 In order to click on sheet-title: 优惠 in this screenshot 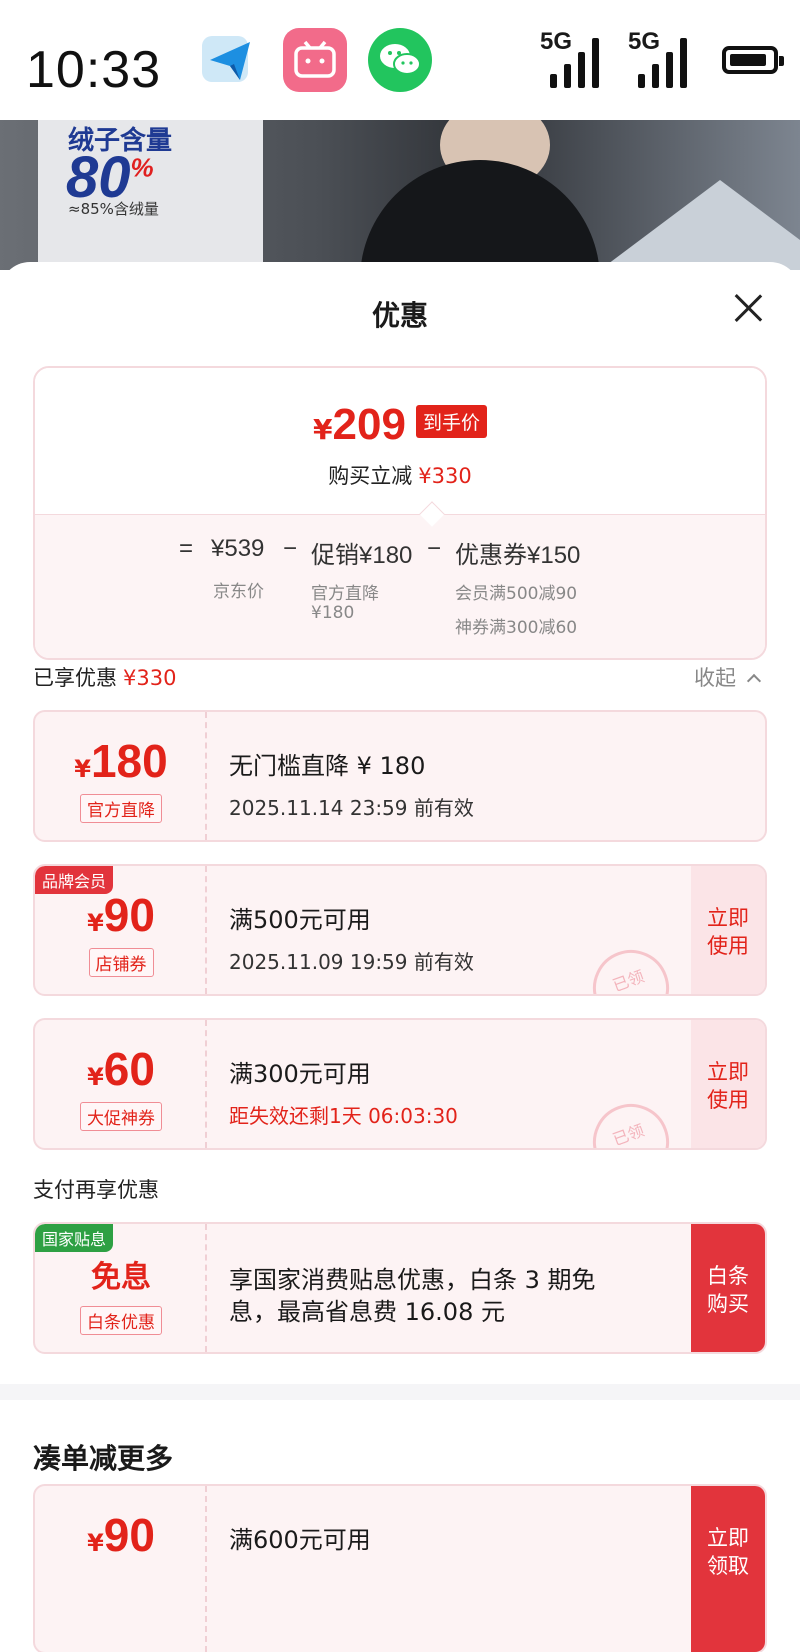, I will do `click(399, 315)`.